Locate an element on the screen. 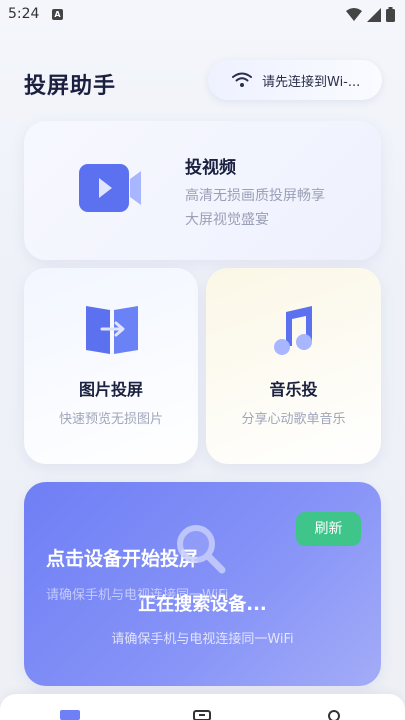 The height and width of the screenshot is (720, 405). page-title: 投屏助手 is located at coordinates (70, 86).